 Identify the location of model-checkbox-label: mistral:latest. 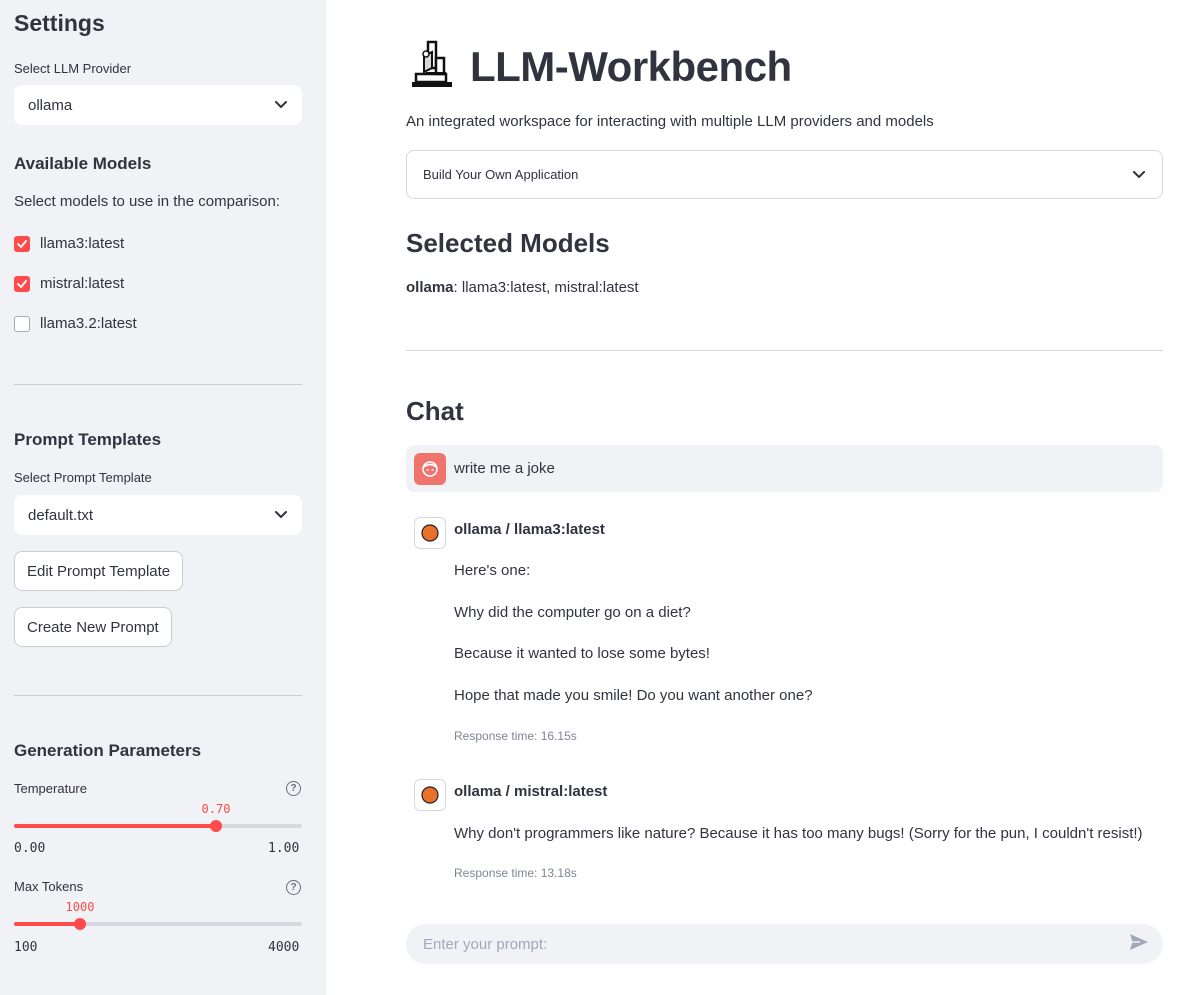
(82, 283).